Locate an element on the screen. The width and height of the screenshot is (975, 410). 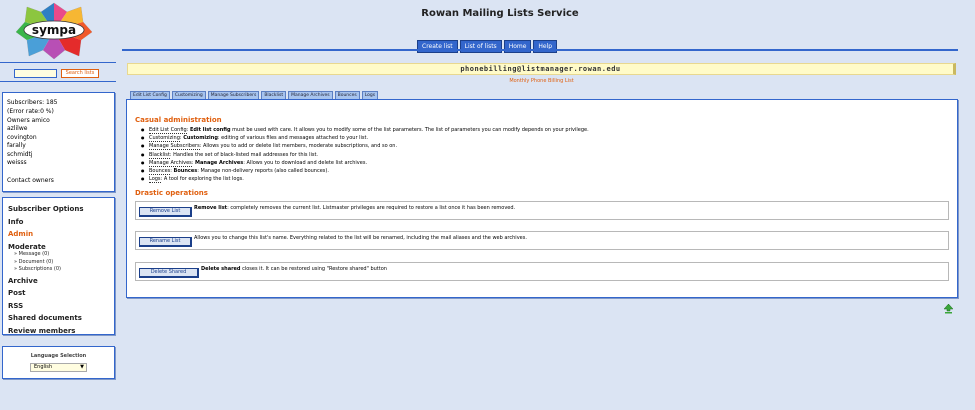
language-selected: English is located at coordinates (43, 367).